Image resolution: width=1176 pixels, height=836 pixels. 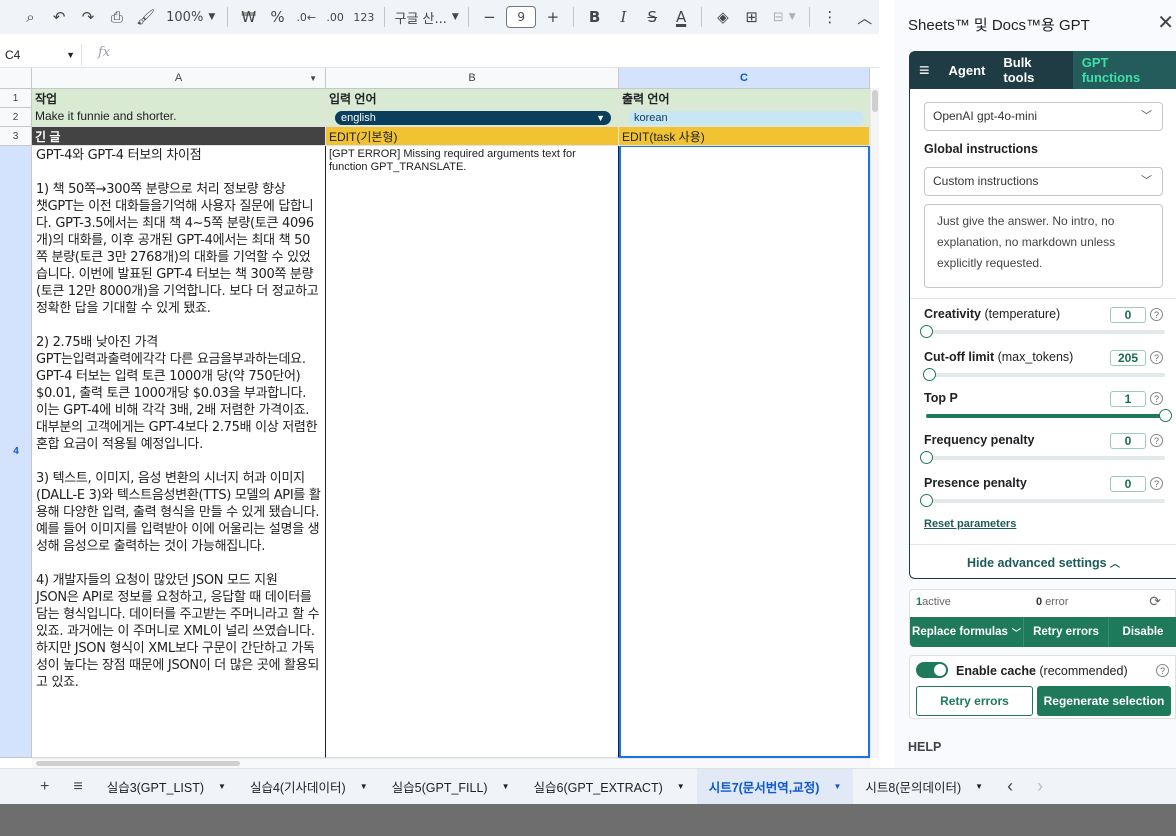 What do you see at coordinates (179, 117) in the screenshot?
I see `cell-a2: Make it funnie and shorter.` at bounding box center [179, 117].